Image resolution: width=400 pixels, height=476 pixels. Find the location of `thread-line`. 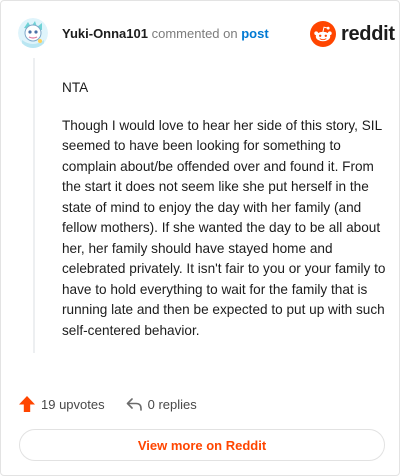

thread-line is located at coordinates (34, 205).